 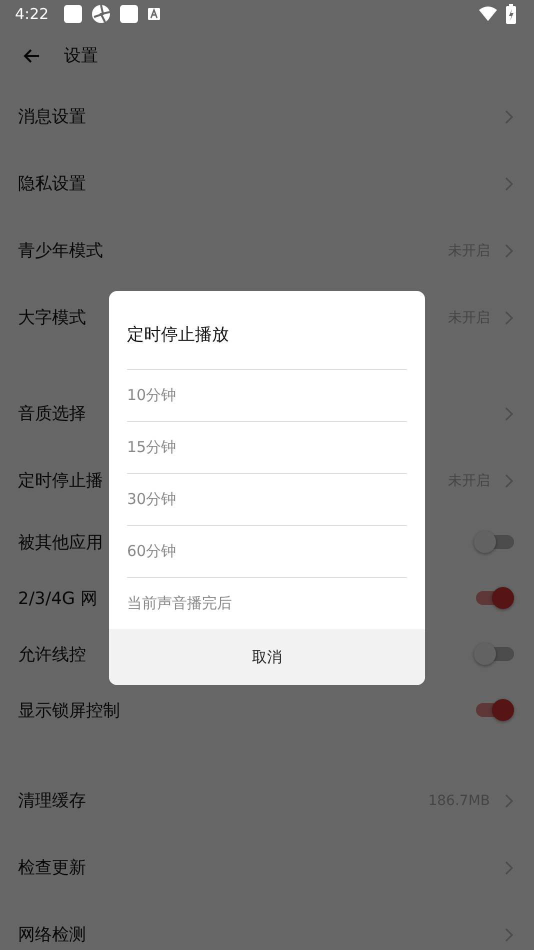 What do you see at coordinates (267, 499) in the screenshot?
I see `timer-option: 30分钟` at bounding box center [267, 499].